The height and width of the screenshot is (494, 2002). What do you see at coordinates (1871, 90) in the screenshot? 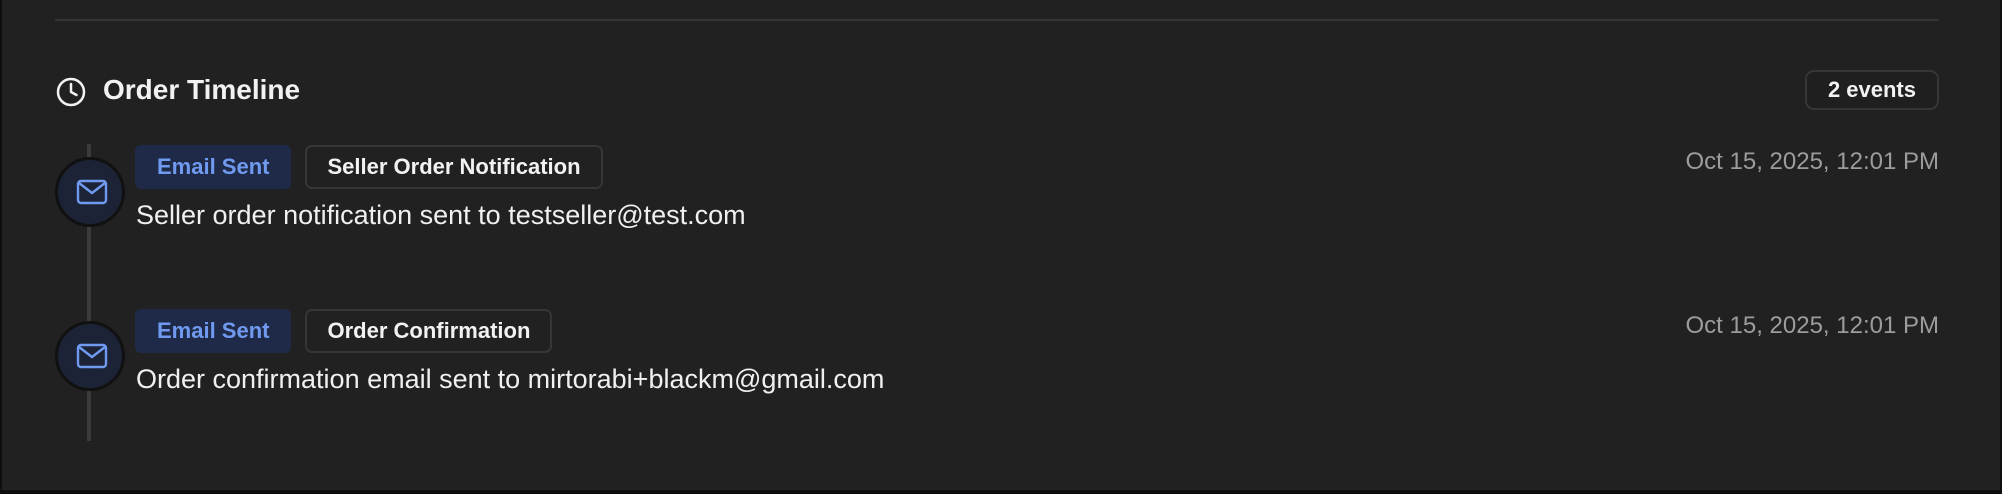
I see `event-count-badge: 2 events` at bounding box center [1871, 90].